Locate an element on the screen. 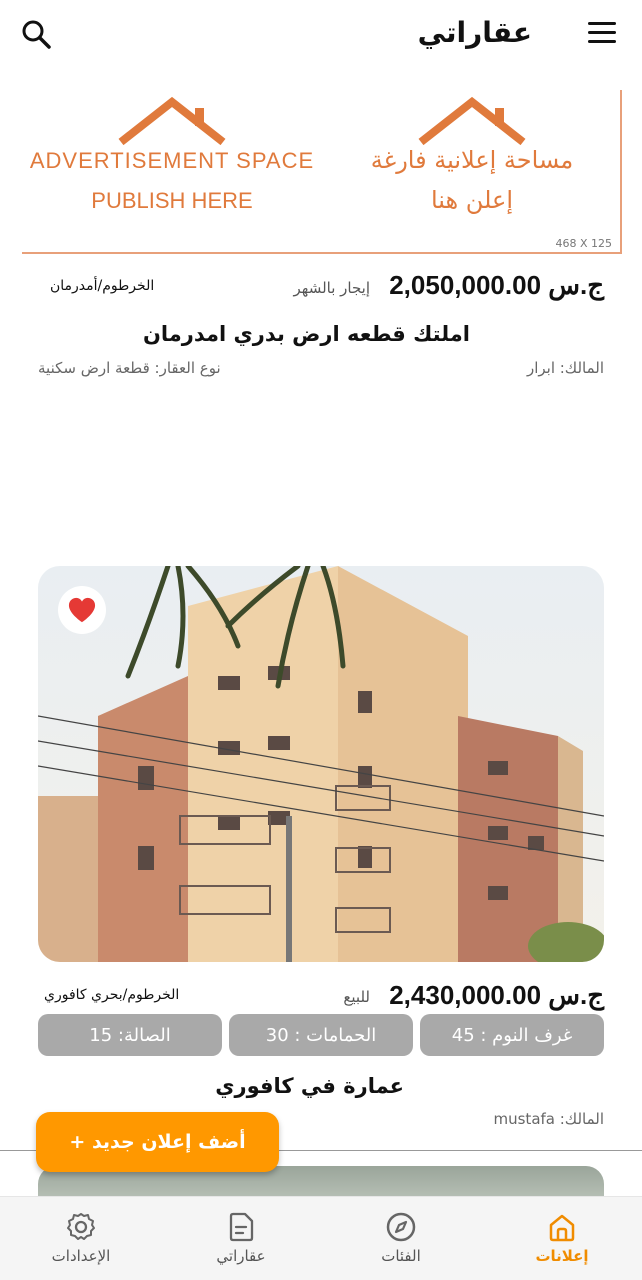 This screenshot has height=1280, width=642. nav-label: عقاراتي is located at coordinates (241, 1256).